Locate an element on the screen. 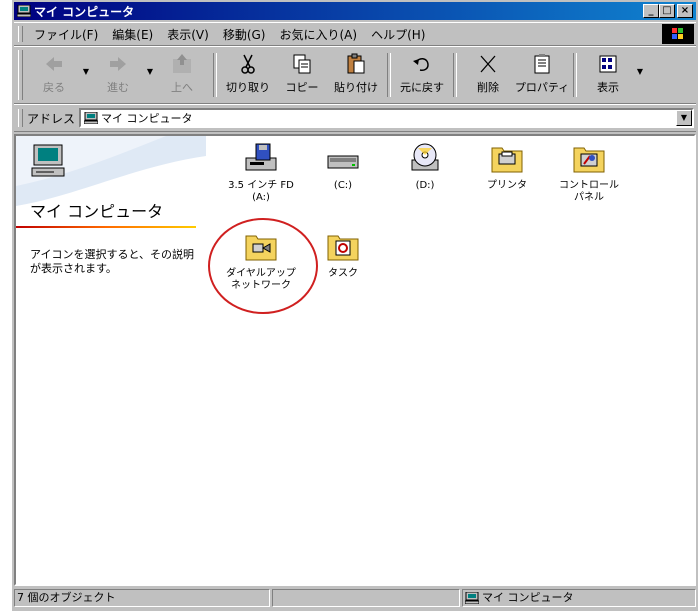 This screenshot has height=611, width=698. menu-favorites: お気に入り(A) is located at coordinates (318, 34).